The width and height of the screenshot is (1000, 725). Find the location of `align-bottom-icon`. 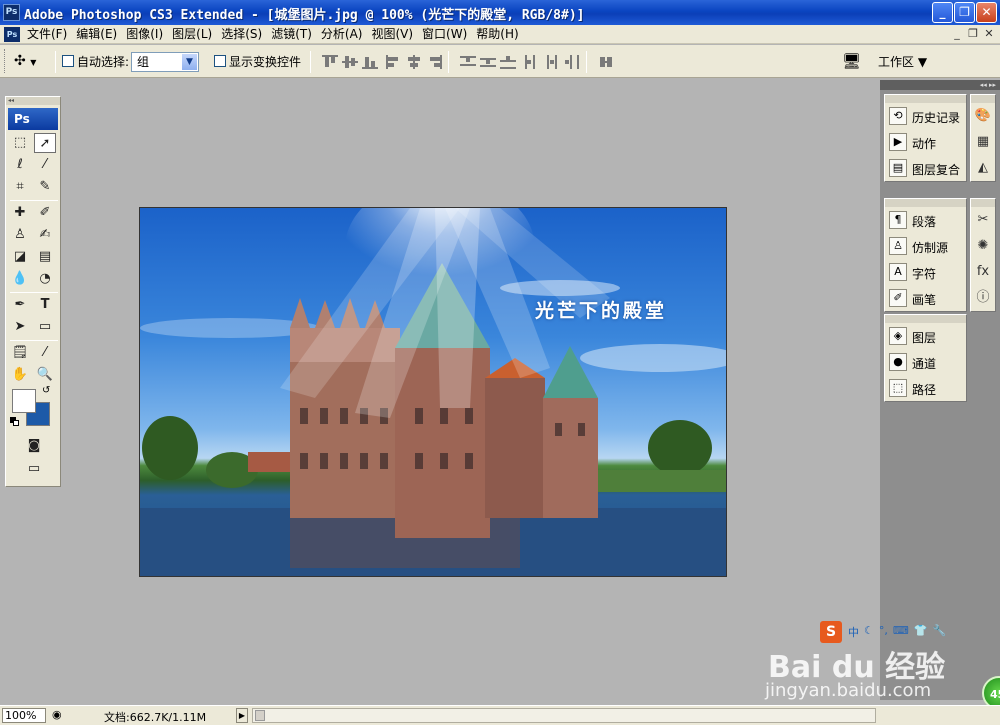

align-bottom-icon is located at coordinates (370, 62).